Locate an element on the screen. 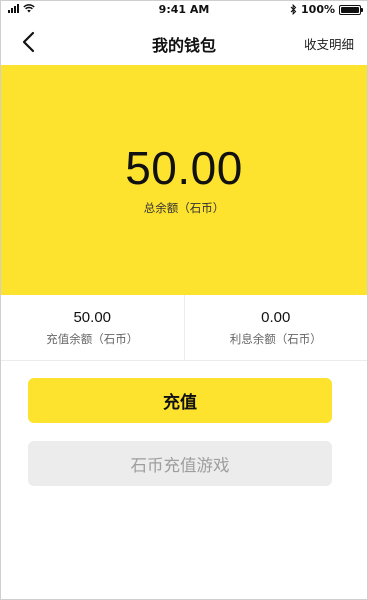  recharge-balance-label: 充值余额（石币） is located at coordinates (92, 338).